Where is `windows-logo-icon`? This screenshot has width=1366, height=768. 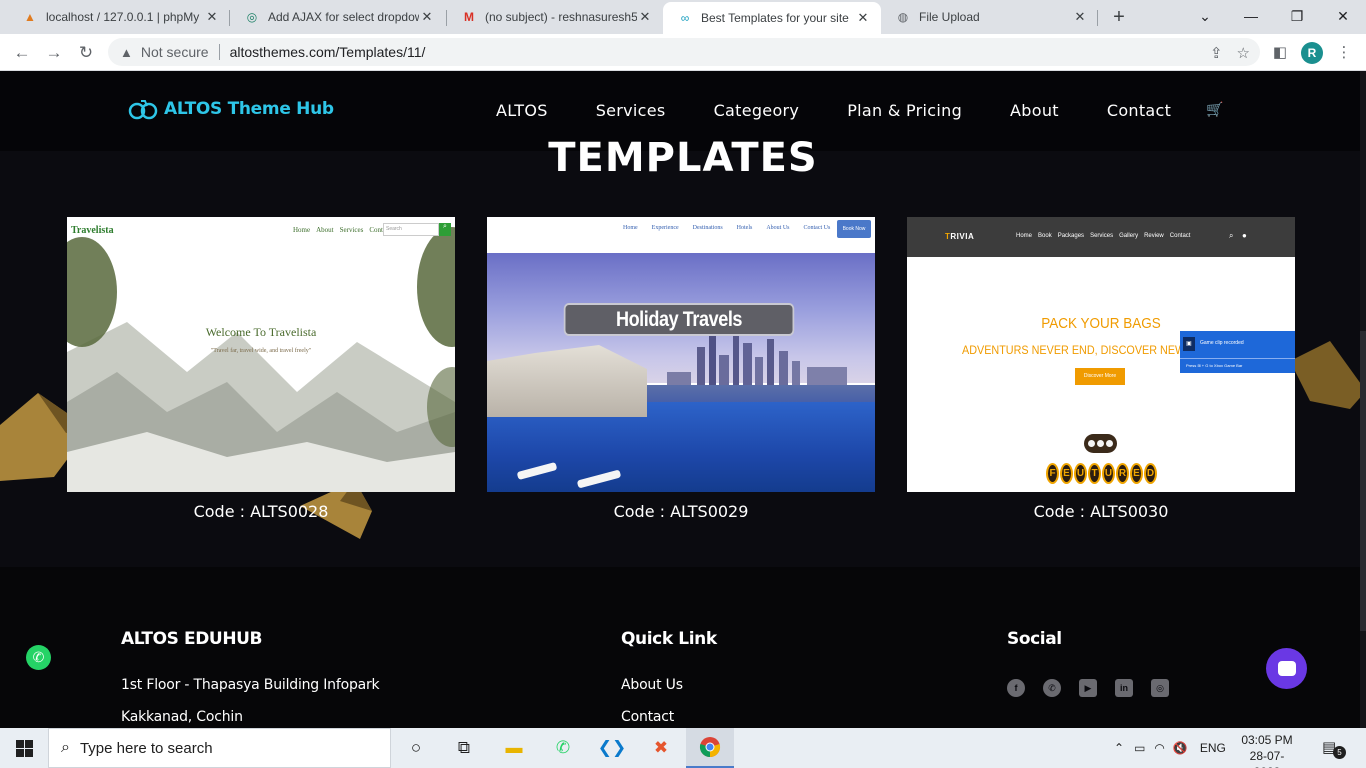
windows-logo-icon is located at coordinates (24, 748).